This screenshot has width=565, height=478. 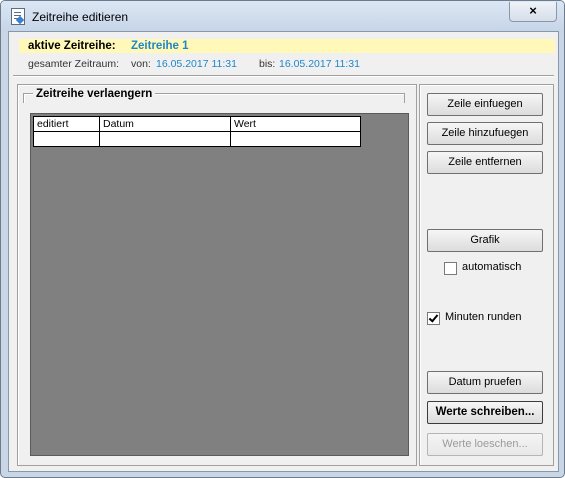 I want to click on table-row, so click(x=197, y=139).